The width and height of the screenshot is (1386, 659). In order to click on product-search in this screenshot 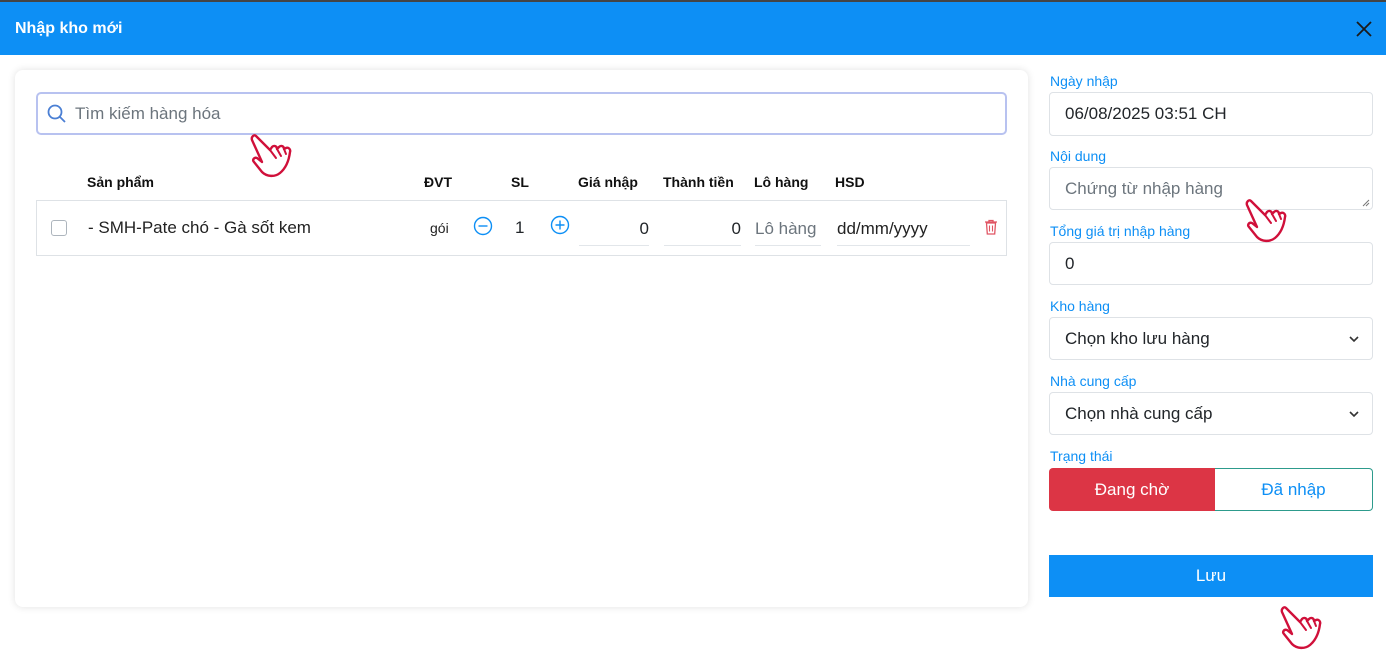, I will do `click(521, 113)`.